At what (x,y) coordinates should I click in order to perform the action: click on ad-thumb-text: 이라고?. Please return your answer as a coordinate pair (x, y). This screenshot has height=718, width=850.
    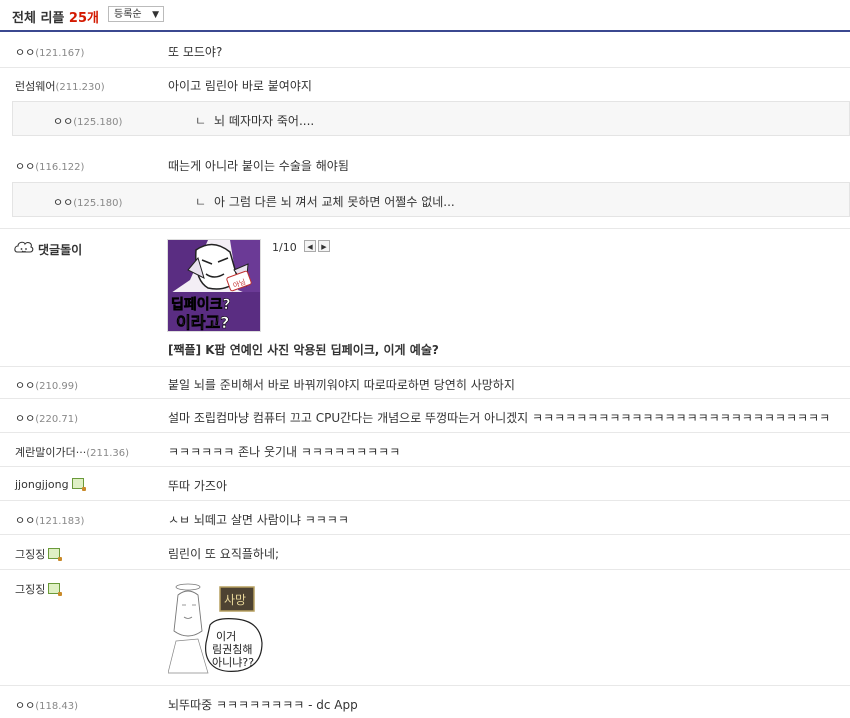
    Looking at the image, I should click on (202, 322).